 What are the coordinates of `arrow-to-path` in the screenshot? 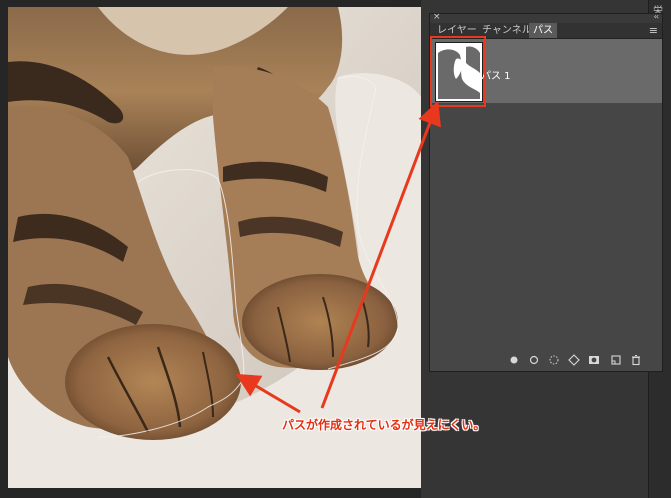 It's located at (268, 393).